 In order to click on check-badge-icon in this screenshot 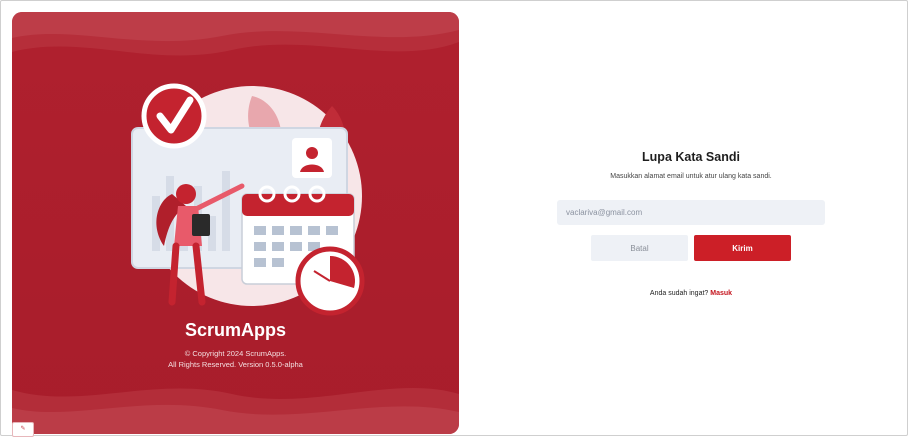, I will do `click(174, 116)`.